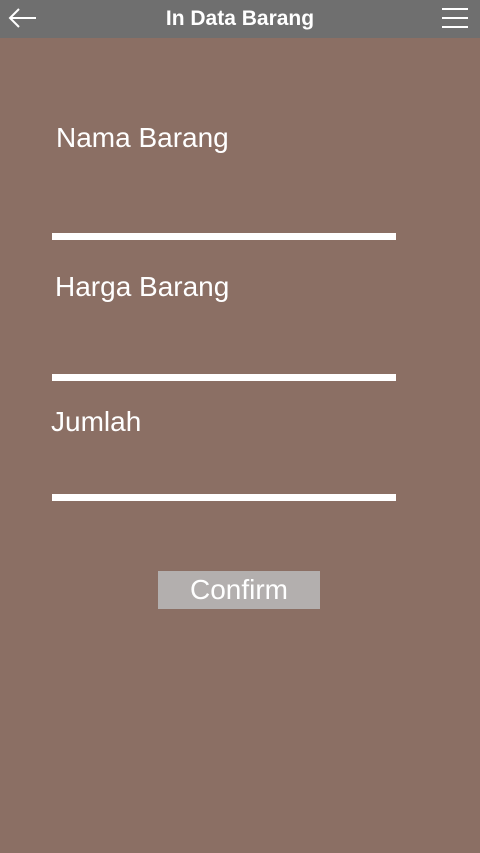 Image resolution: width=480 pixels, height=853 pixels. I want to click on confirm-button: Confirm, so click(239, 590).